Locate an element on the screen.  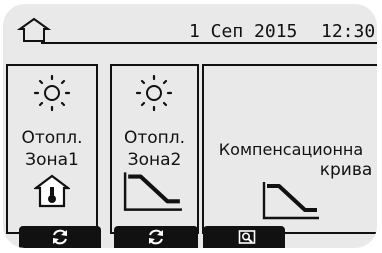
card-label-line1: Компенсационна is located at coordinates (291, 149).